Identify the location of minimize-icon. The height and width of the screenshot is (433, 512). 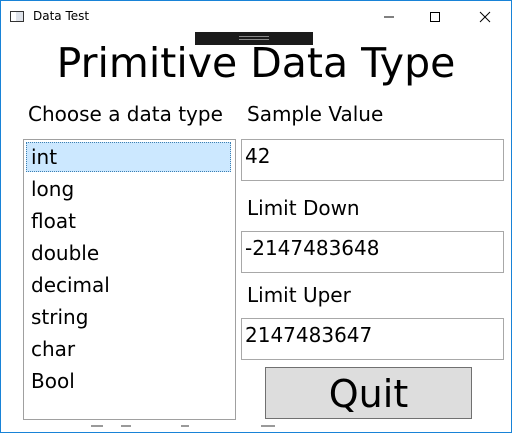
(389, 17).